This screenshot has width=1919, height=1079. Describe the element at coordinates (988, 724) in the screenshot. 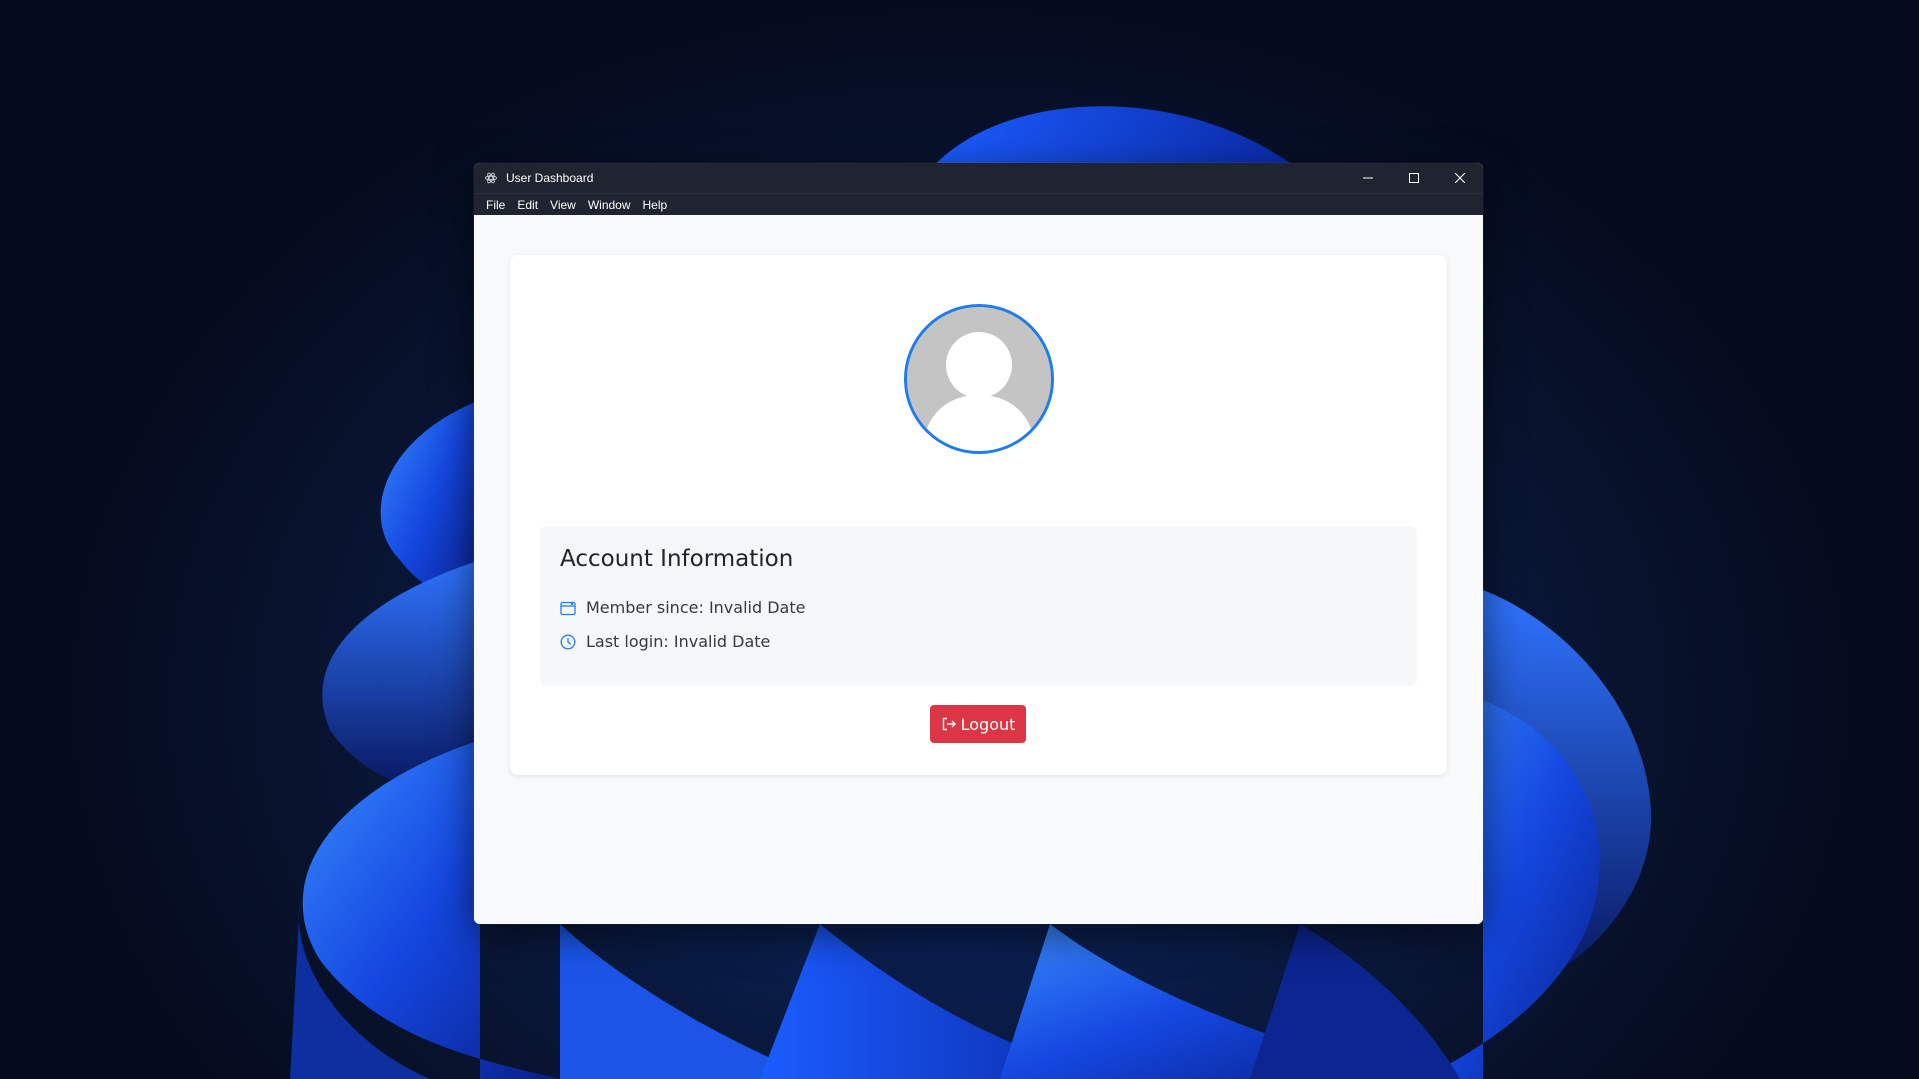

I see `logout-label: Logout` at that location.